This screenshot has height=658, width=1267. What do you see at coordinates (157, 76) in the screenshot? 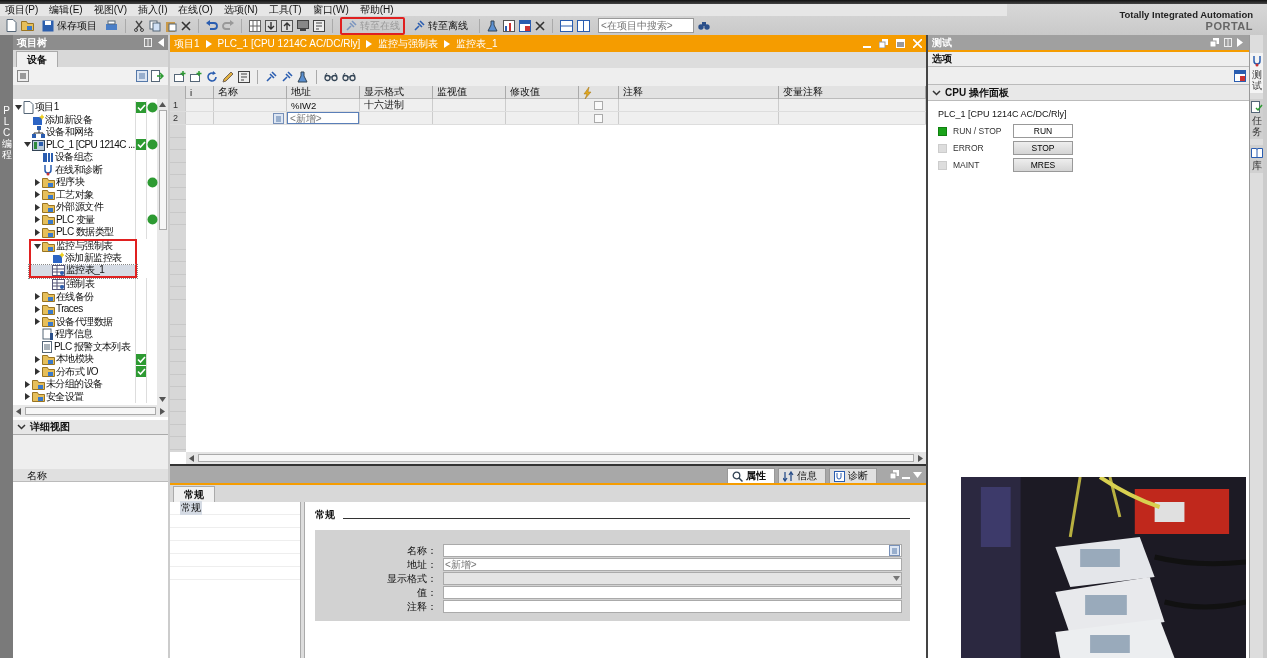
I see `import-icon` at bounding box center [157, 76].